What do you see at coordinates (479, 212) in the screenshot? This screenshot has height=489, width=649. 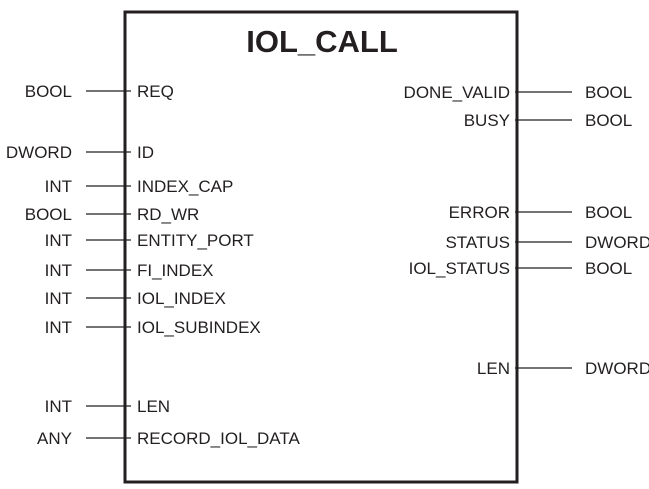 I see `output-pin-name: ERROR` at bounding box center [479, 212].